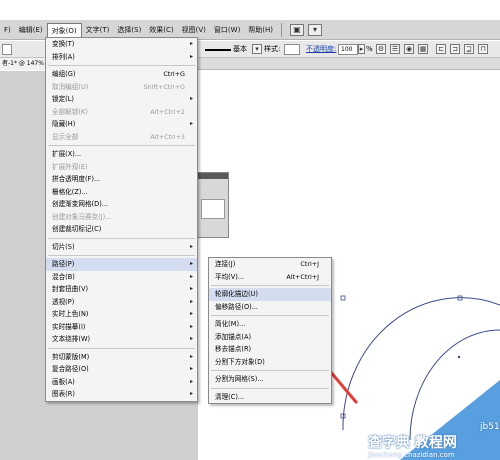 This screenshot has height=460, width=500. I want to click on menu-item: 轮廓化描边(U), so click(270, 294).